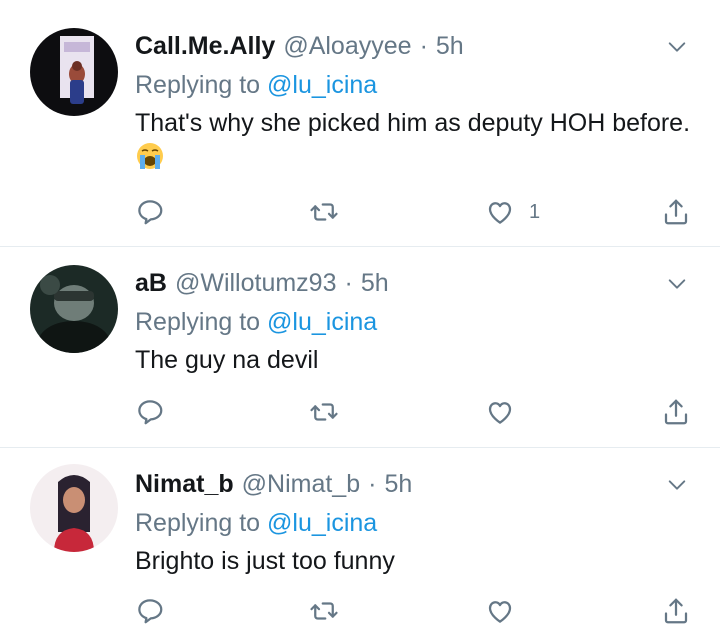 The height and width of the screenshot is (643, 720). I want to click on display-name: Call.Me.Ally, so click(205, 46).